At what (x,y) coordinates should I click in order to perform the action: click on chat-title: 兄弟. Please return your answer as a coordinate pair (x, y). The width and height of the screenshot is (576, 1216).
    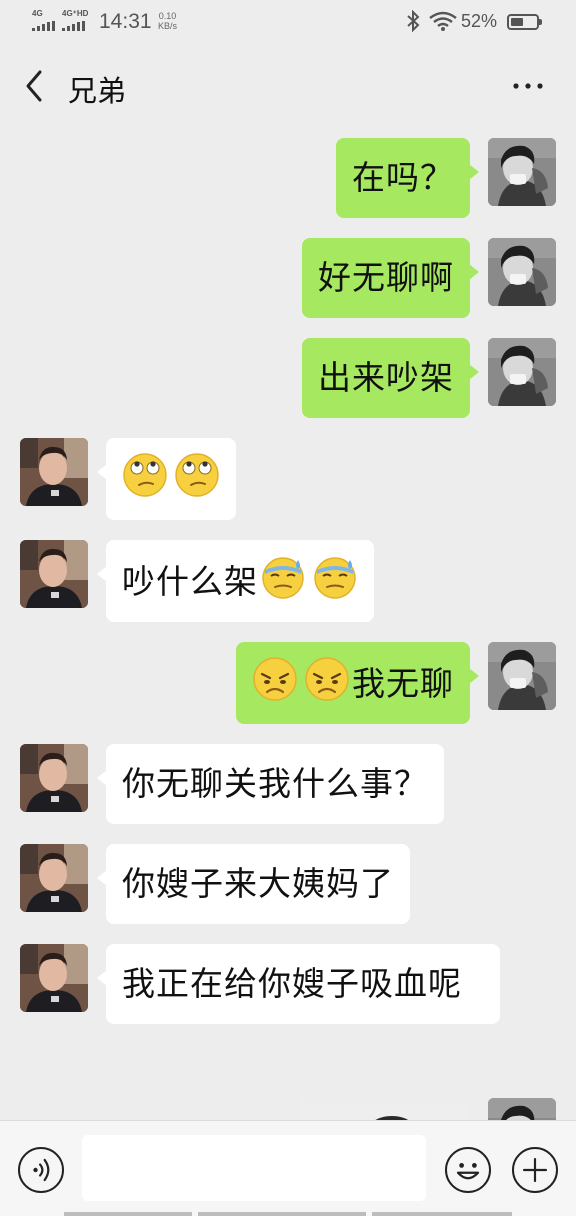
    Looking at the image, I should click on (97, 91).